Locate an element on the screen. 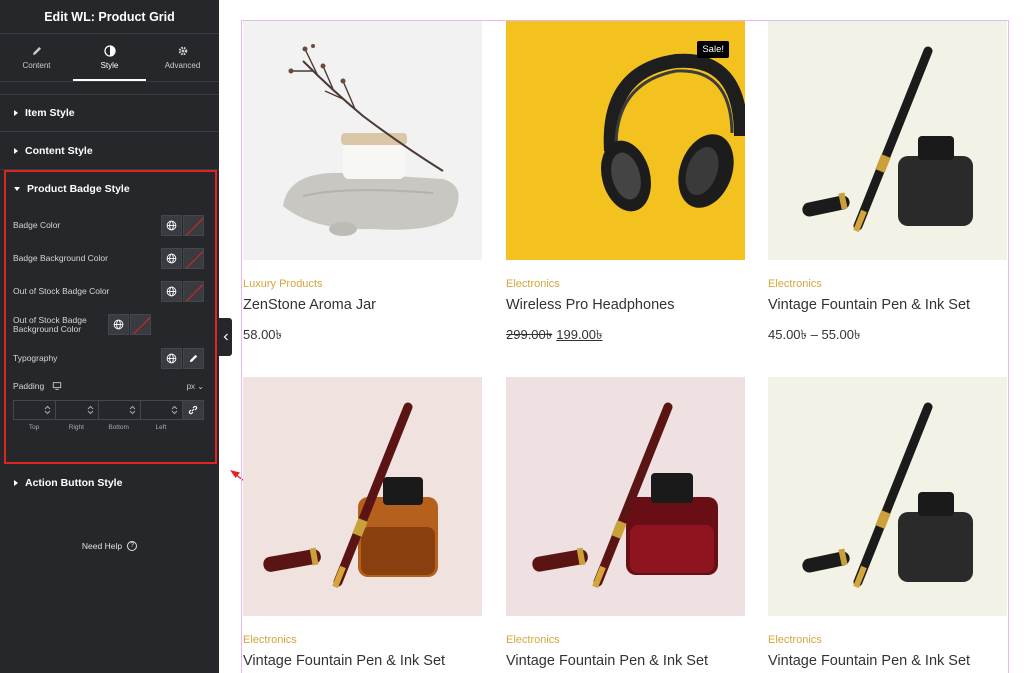  need-help-link: Need Help ? is located at coordinates (109, 546).